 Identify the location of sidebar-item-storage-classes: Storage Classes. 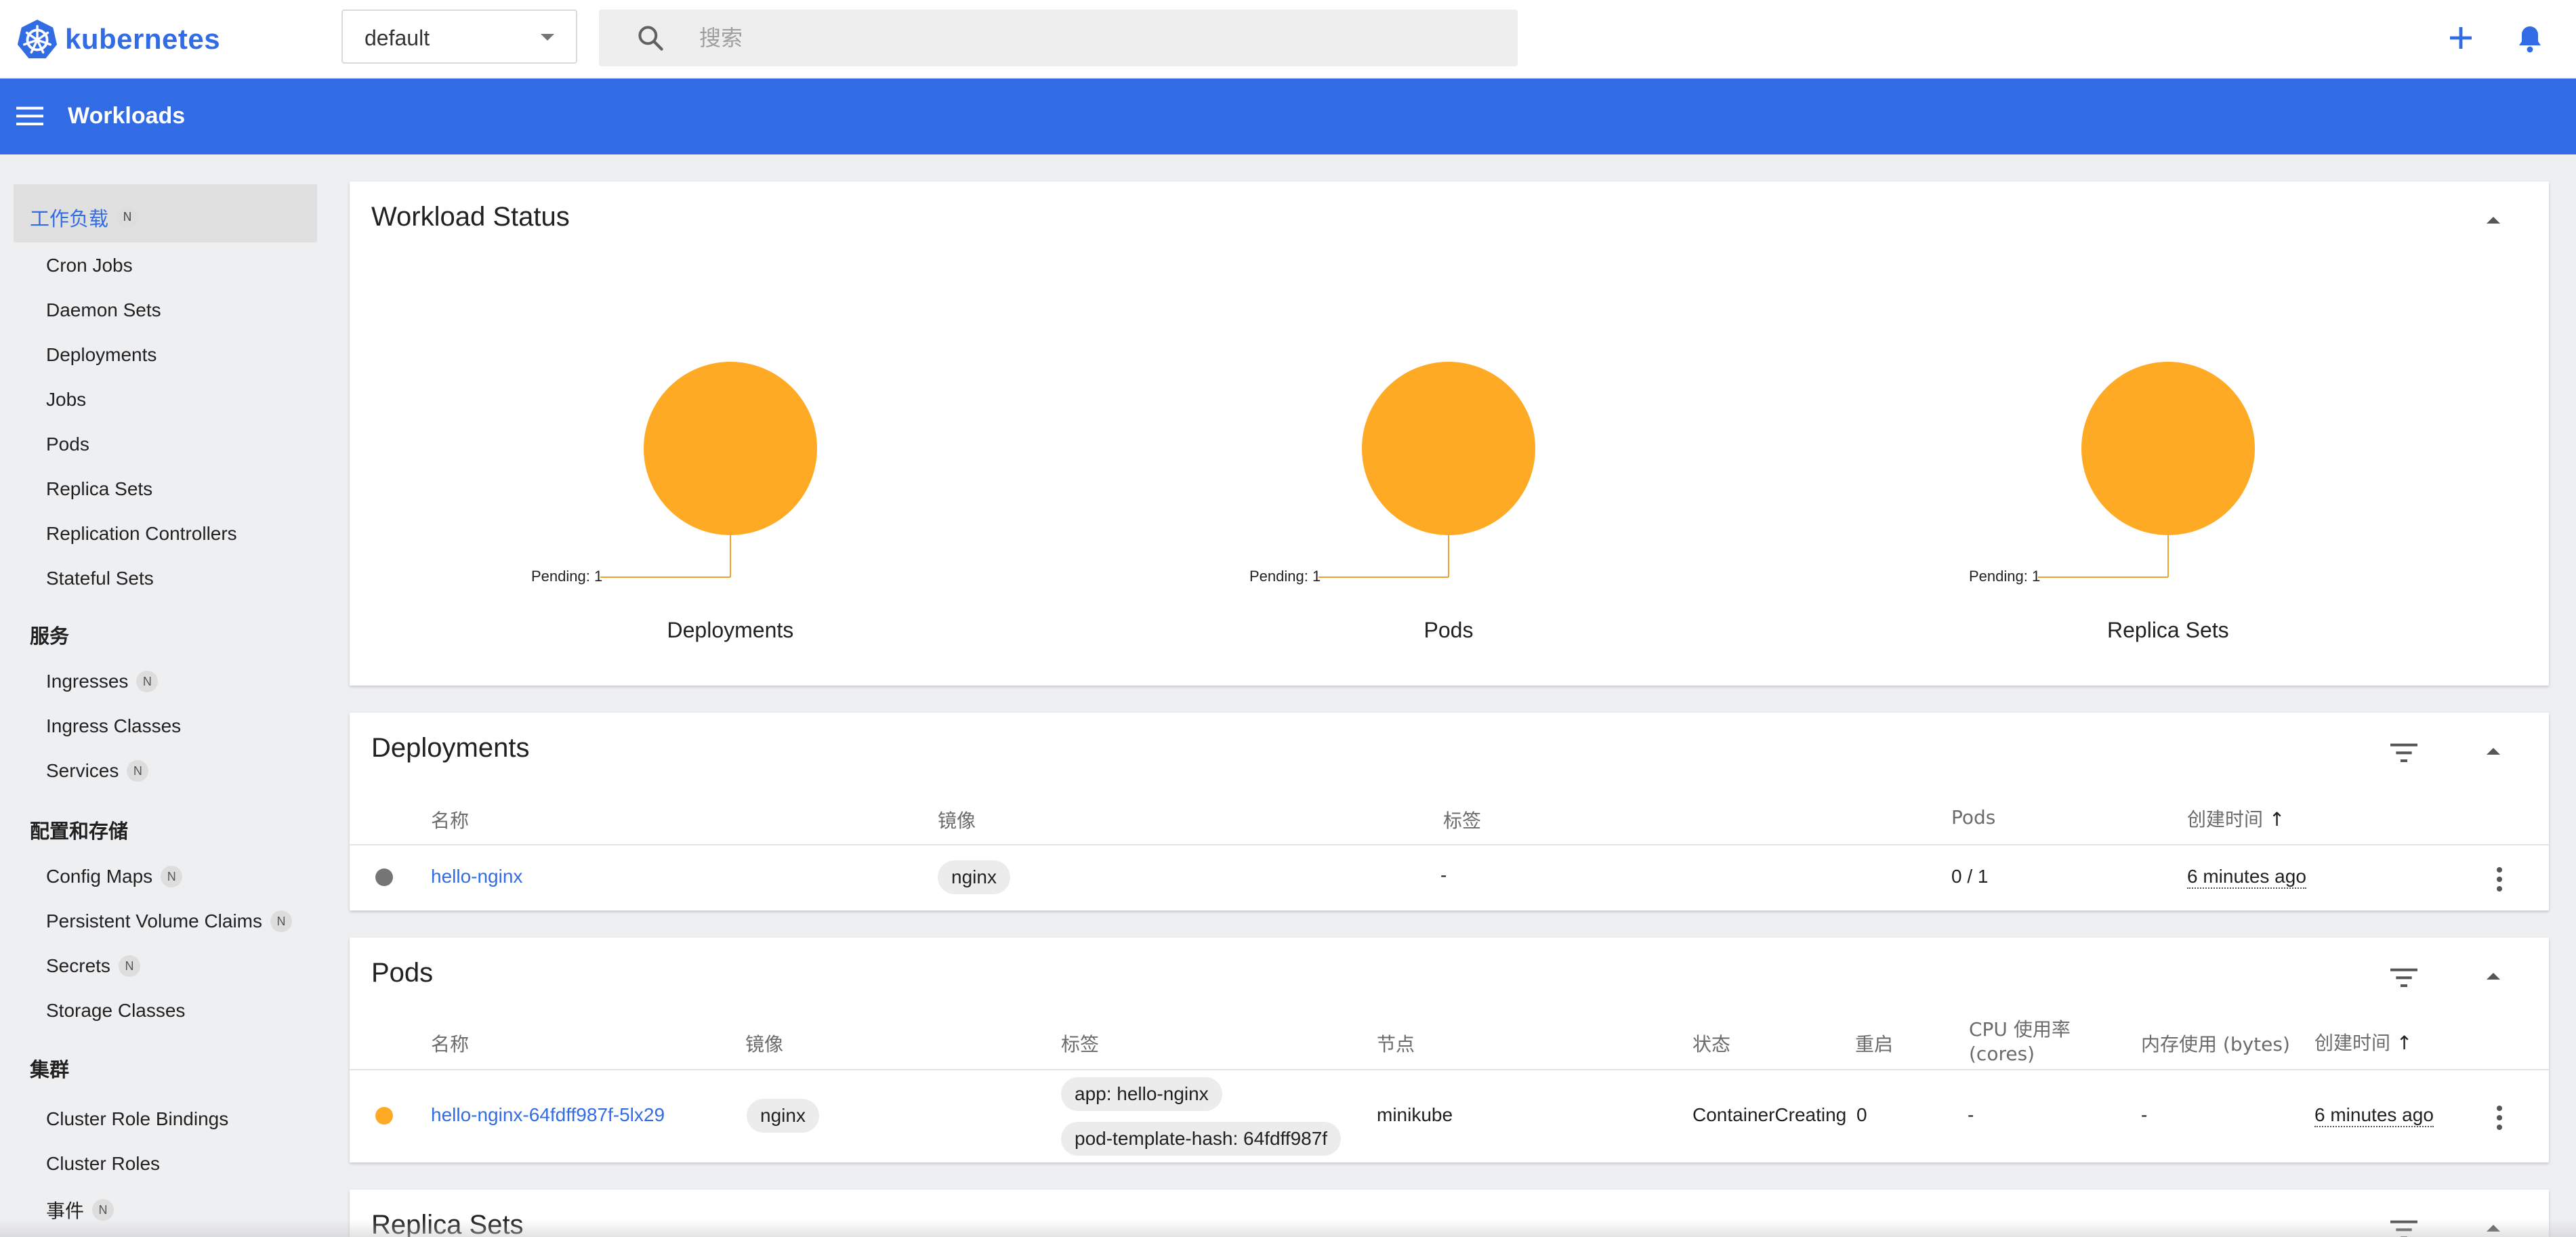
(115, 1011).